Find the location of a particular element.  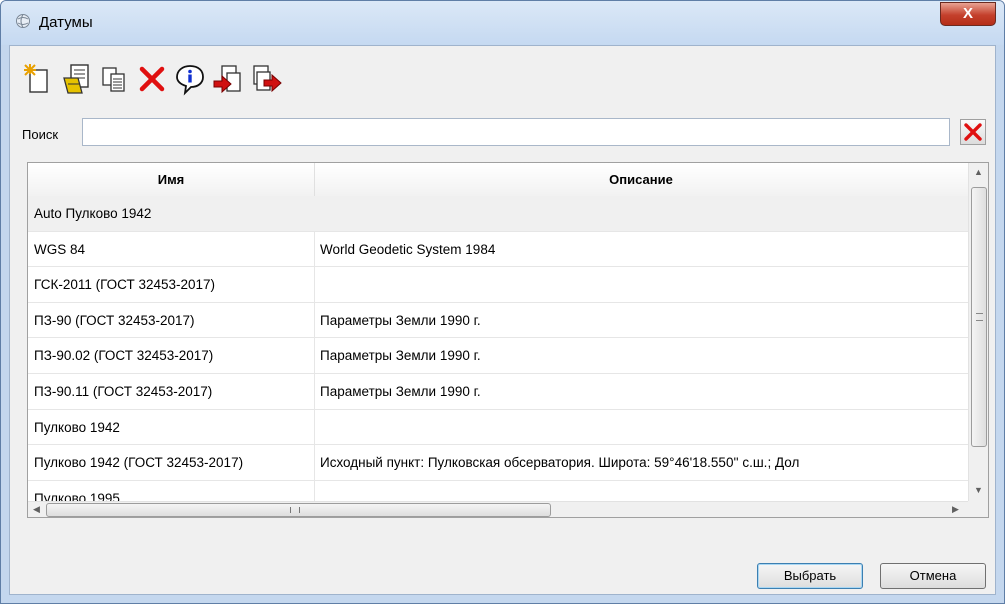

column-header-name: Имя is located at coordinates (171, 179).